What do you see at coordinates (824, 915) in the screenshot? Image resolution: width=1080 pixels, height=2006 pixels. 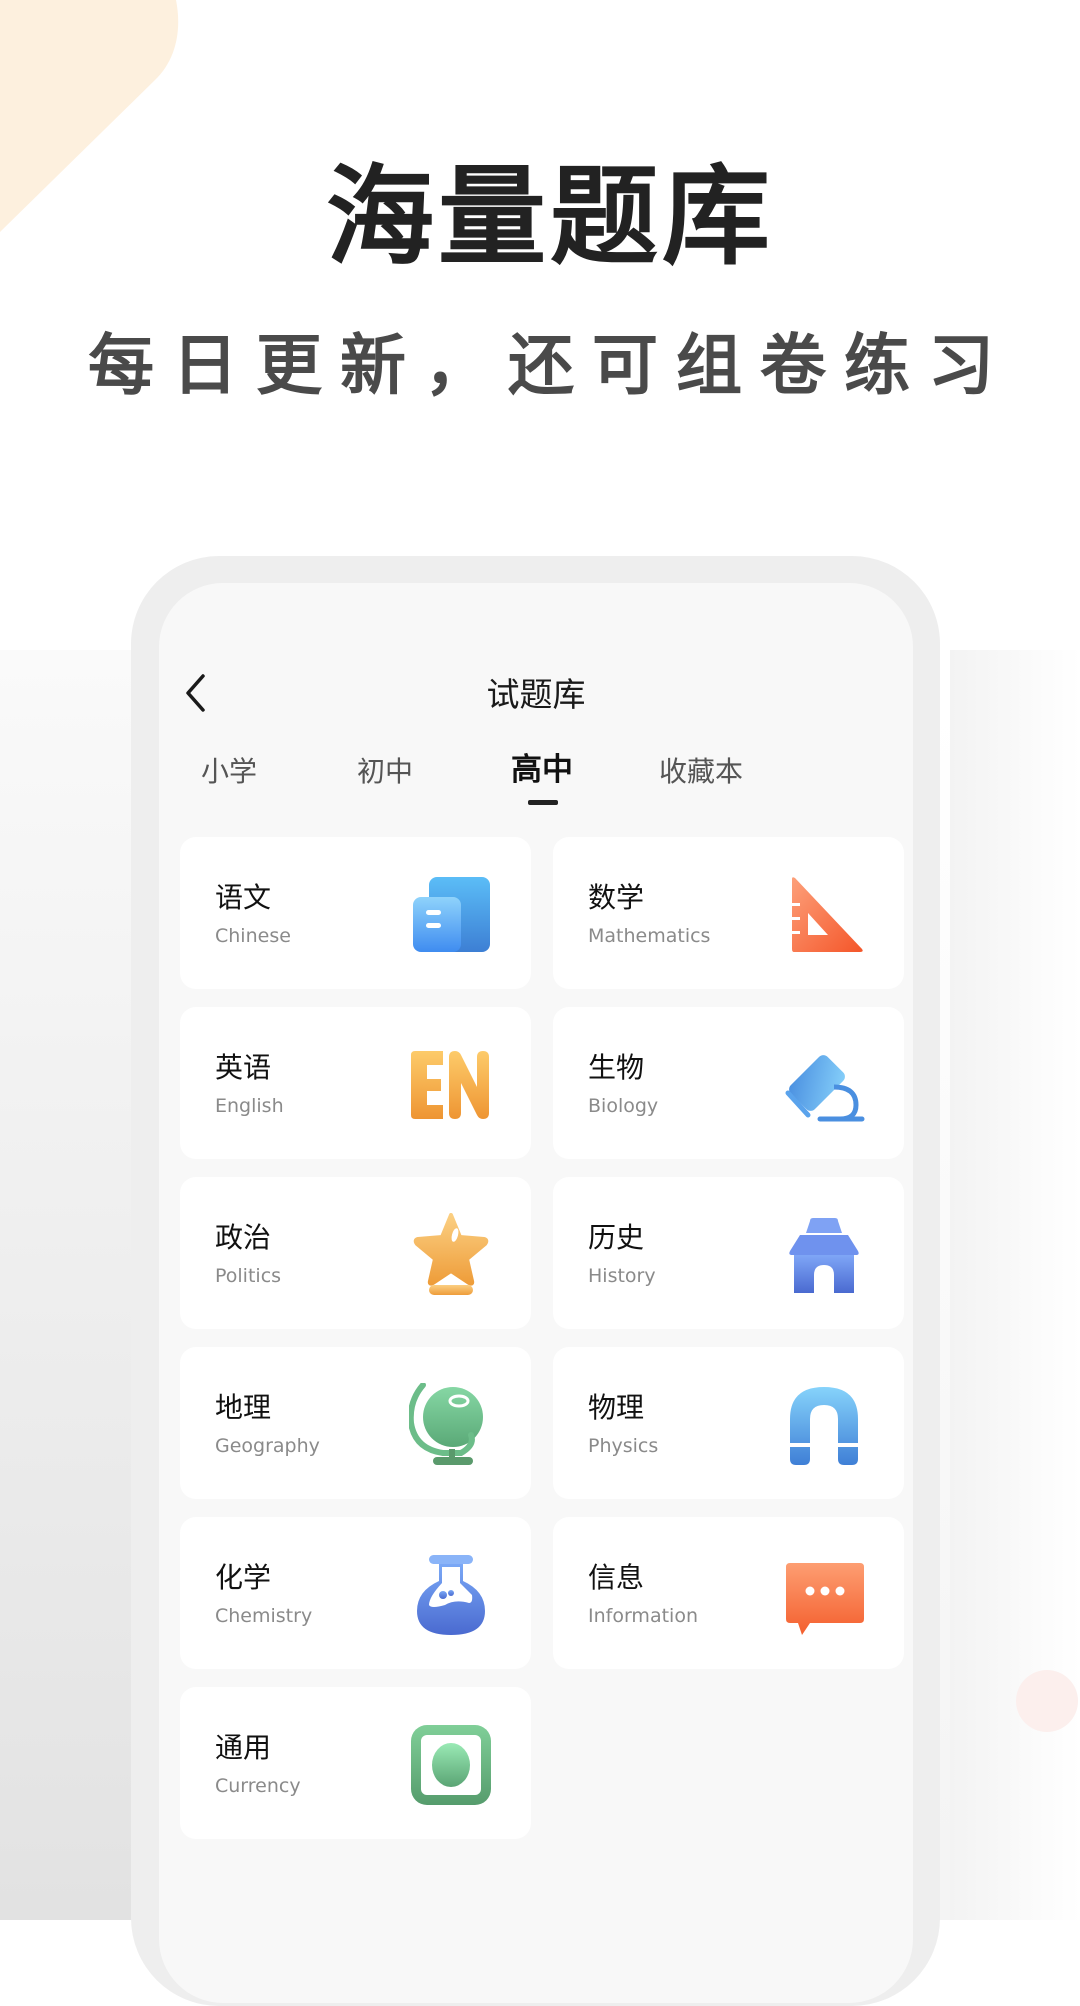 I see `triangle-ruler-icon` at bounding box center [824, 915].